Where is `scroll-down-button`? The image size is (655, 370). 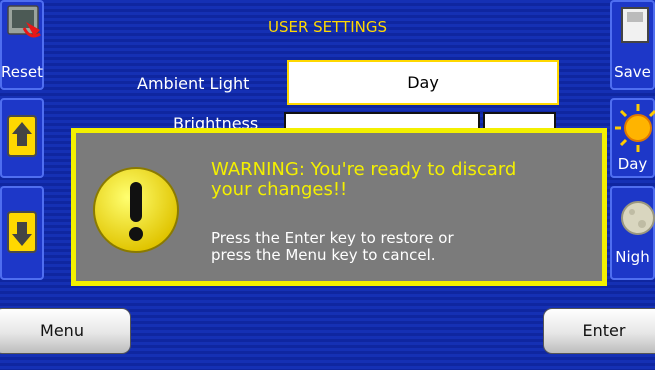 scroll-down-button is located at coordinates (22, 233).